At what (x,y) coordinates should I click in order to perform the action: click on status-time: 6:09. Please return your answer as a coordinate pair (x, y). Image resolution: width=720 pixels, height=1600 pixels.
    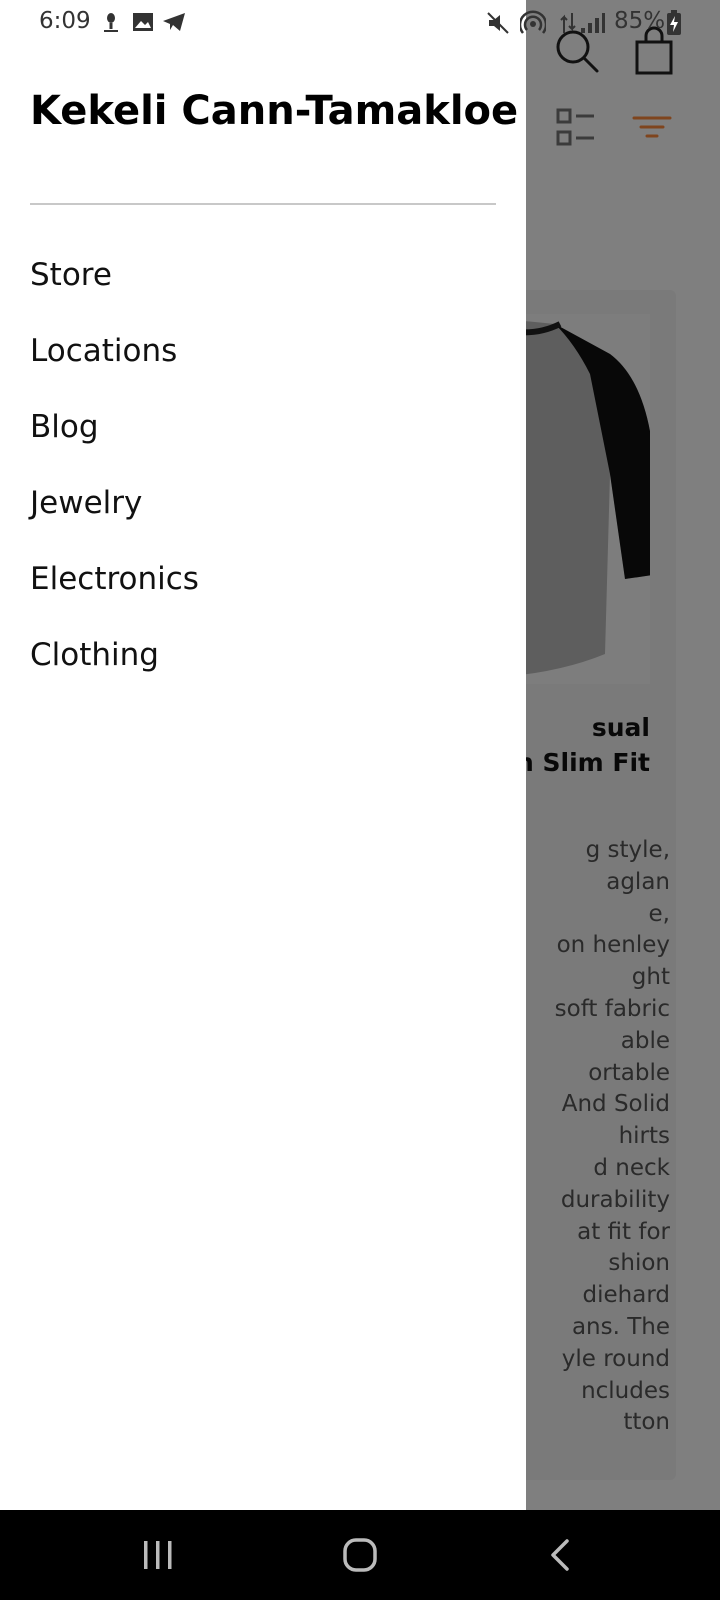
    Looking at the image, I should click on (65, 21).